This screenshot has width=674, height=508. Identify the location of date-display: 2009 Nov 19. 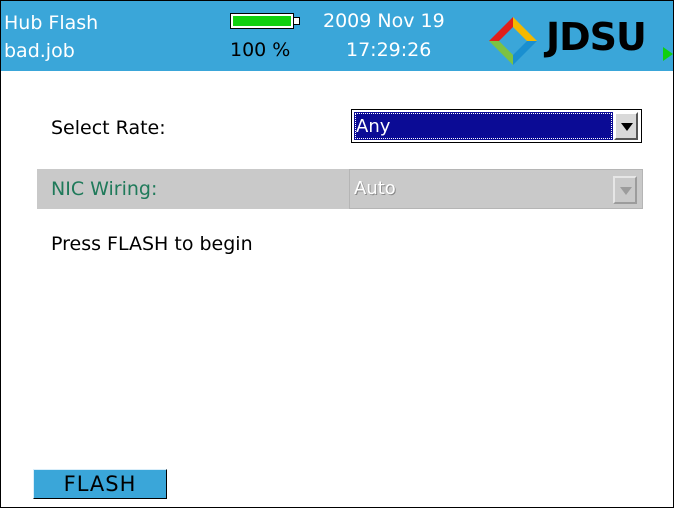
(384, 21).